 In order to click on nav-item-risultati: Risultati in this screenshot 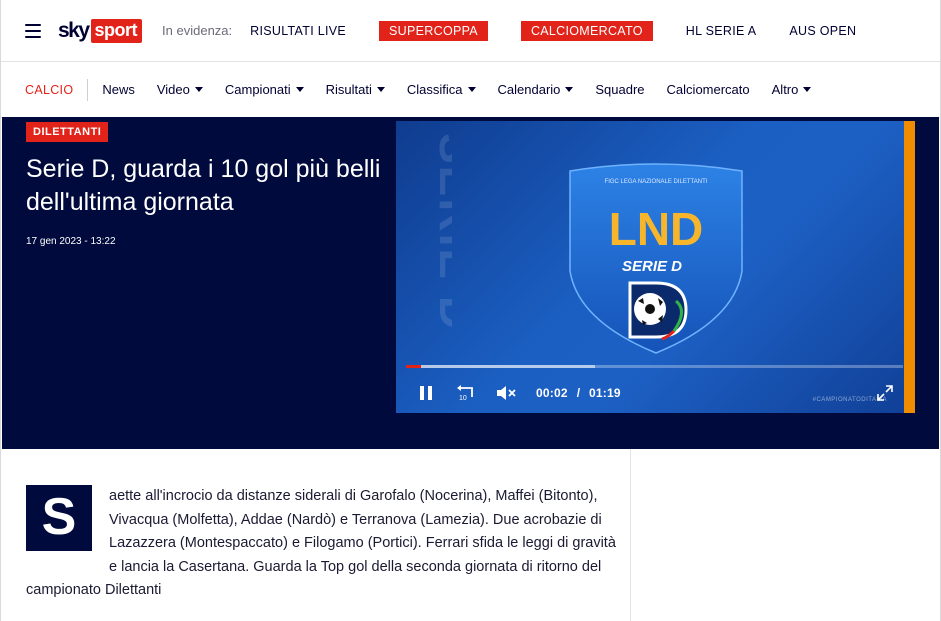, I will do `click(355, 89)`.